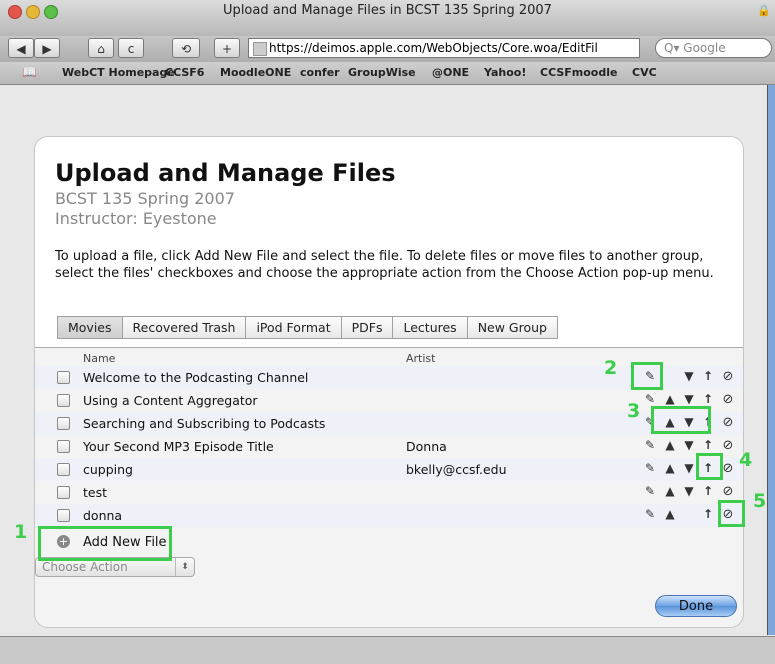 The image size is (775, 664). Describe the element at coordinates (611, 368) in the screenshot. I see `callout-number-2: 2` at that location.